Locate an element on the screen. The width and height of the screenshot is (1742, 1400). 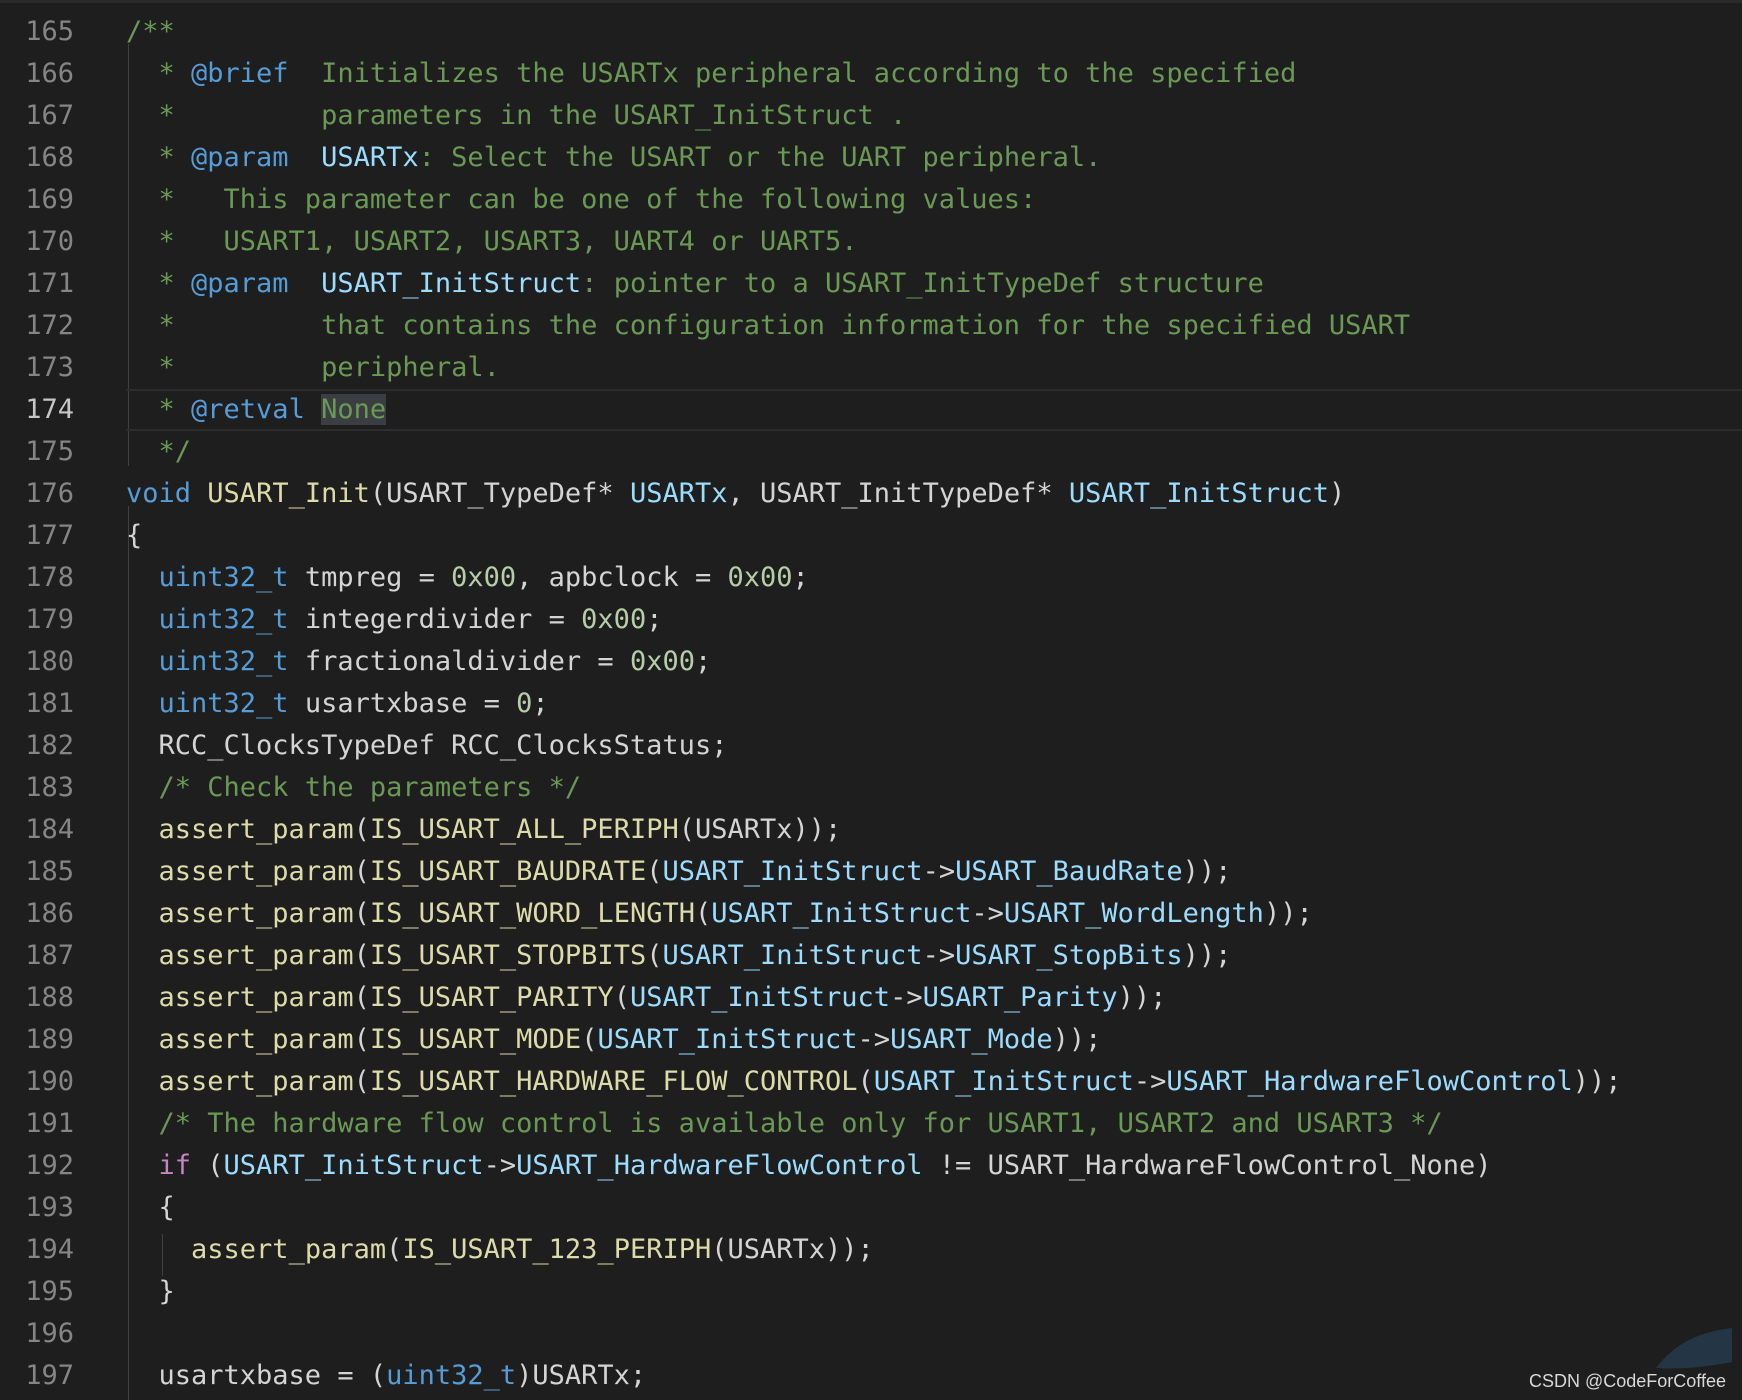
line-number: 168 is located at coordinates (37, 158).